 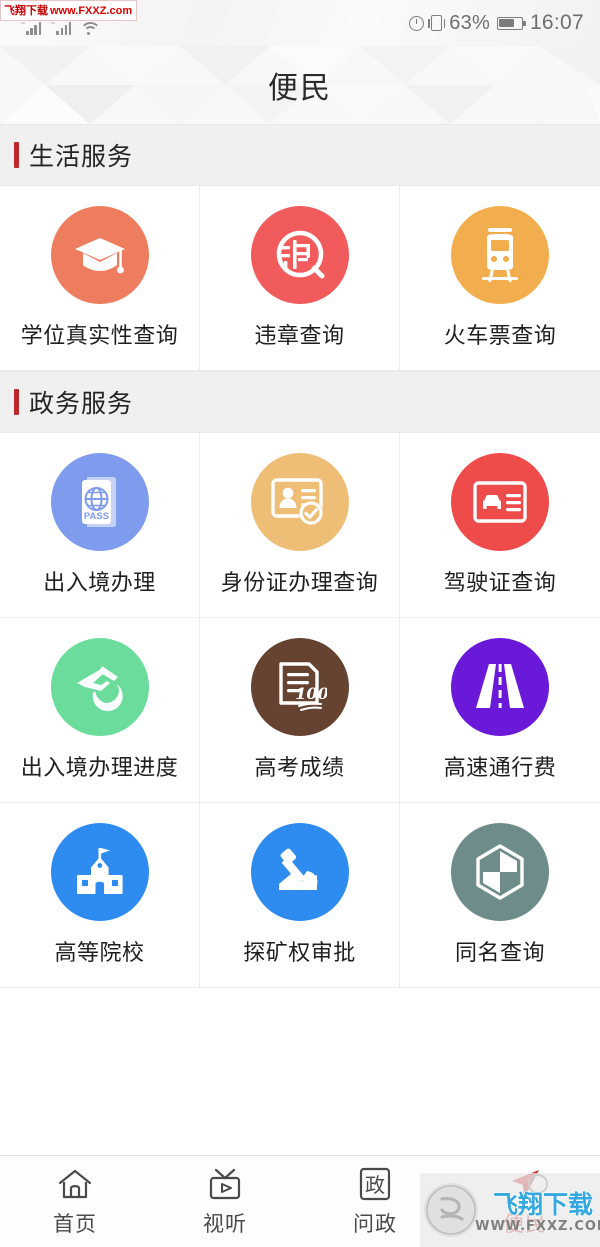 I want to click on page-header: 便民, so click(x=300, y=85).